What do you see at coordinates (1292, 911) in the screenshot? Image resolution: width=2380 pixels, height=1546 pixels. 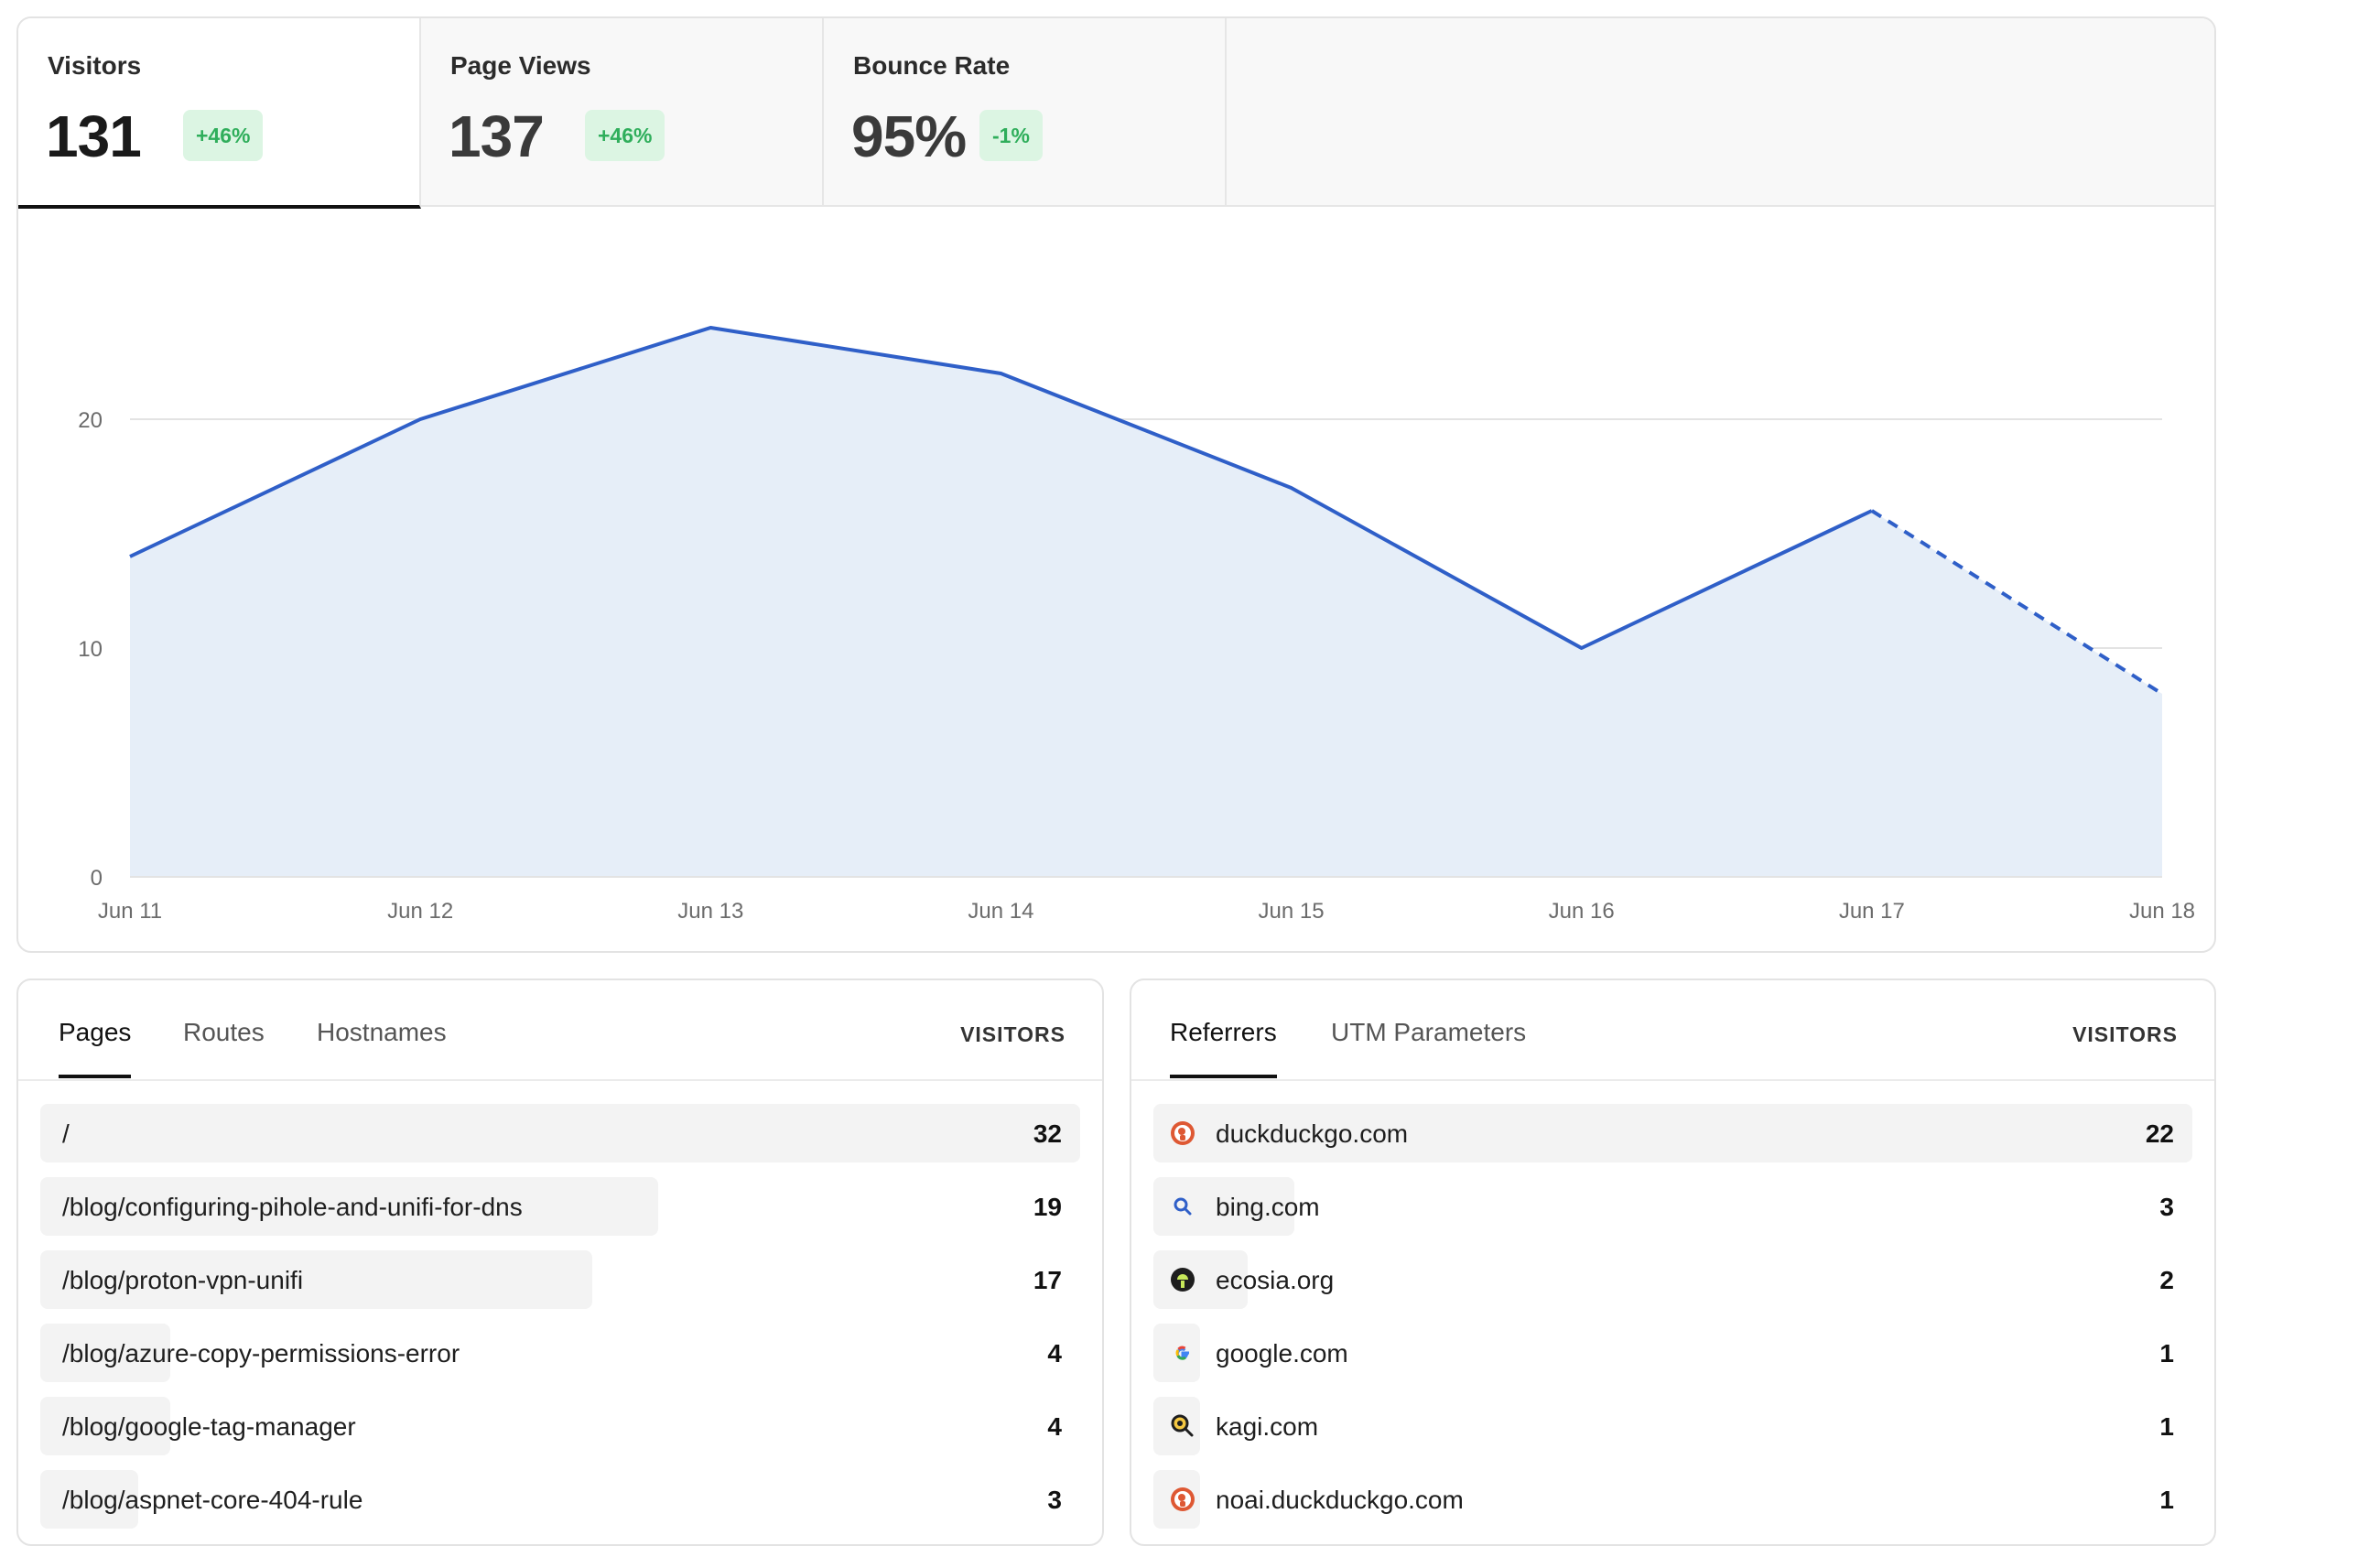 I see `x-tick-label: Jun 15` at bounding box center [1292, 911].